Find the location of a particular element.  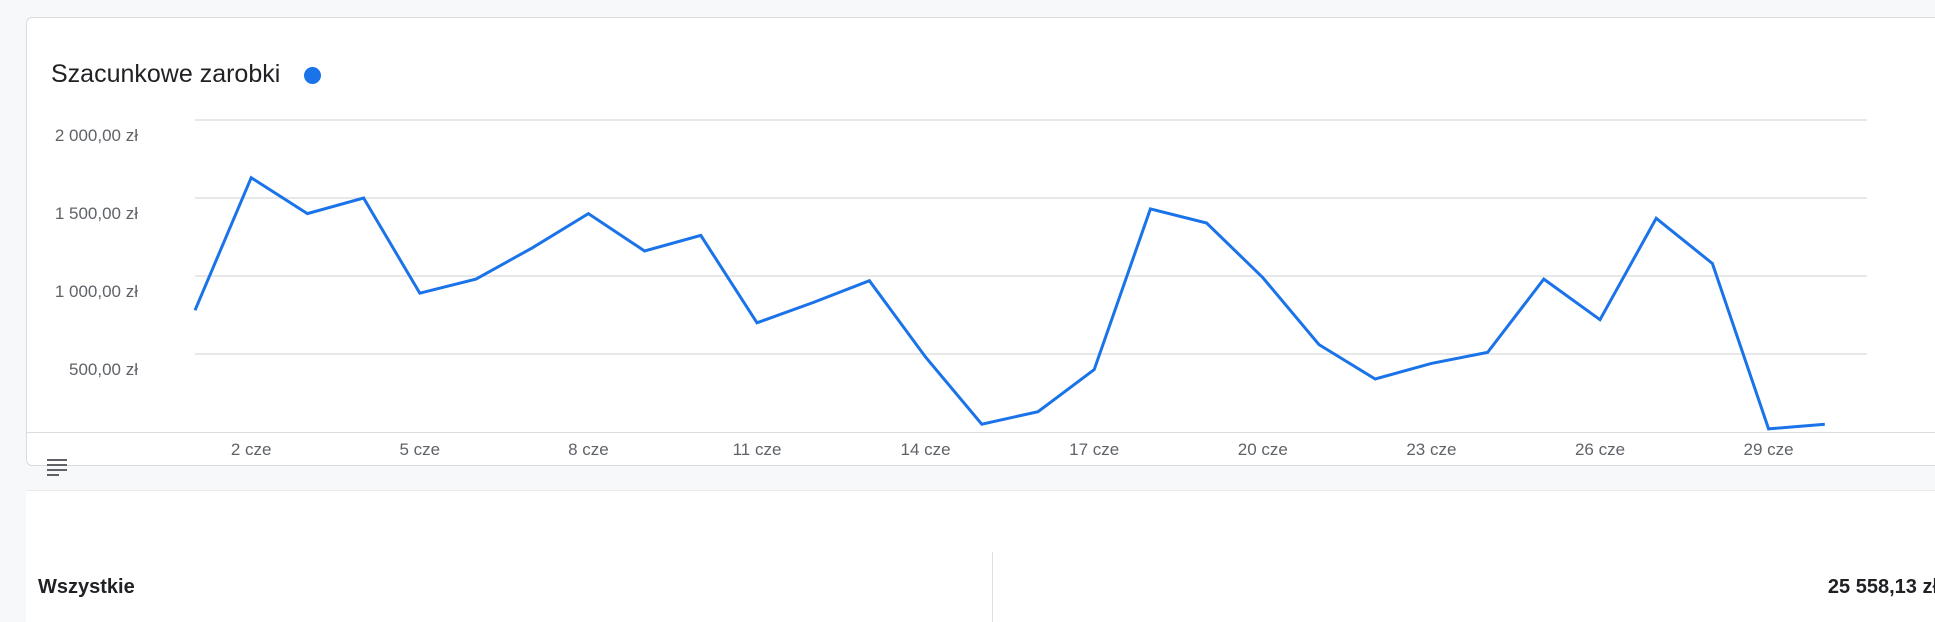

x-tick-label: 2 cze is located at coordinates (251, 449).